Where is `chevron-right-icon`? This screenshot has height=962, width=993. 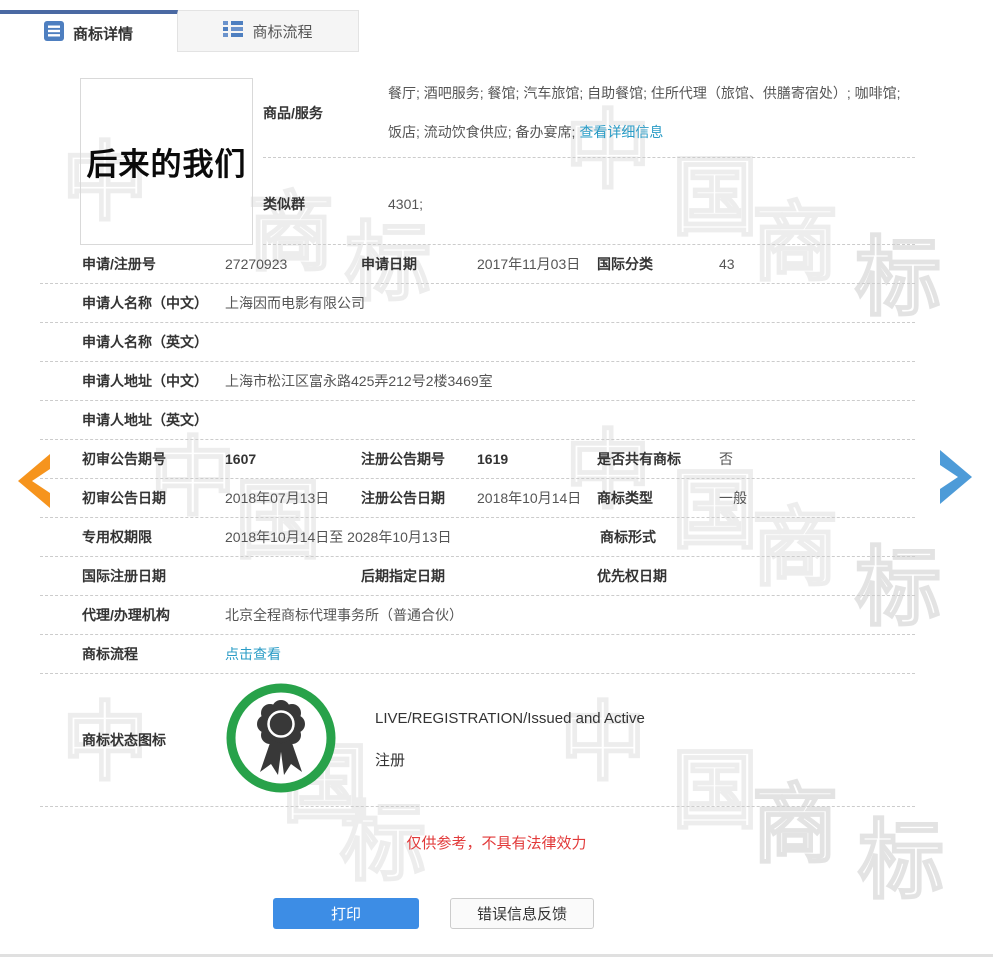 chevron-right-icon is located at coordinates (956, 480).